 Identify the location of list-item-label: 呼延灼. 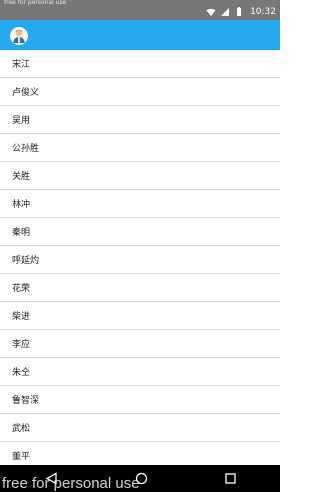
(26, 261).